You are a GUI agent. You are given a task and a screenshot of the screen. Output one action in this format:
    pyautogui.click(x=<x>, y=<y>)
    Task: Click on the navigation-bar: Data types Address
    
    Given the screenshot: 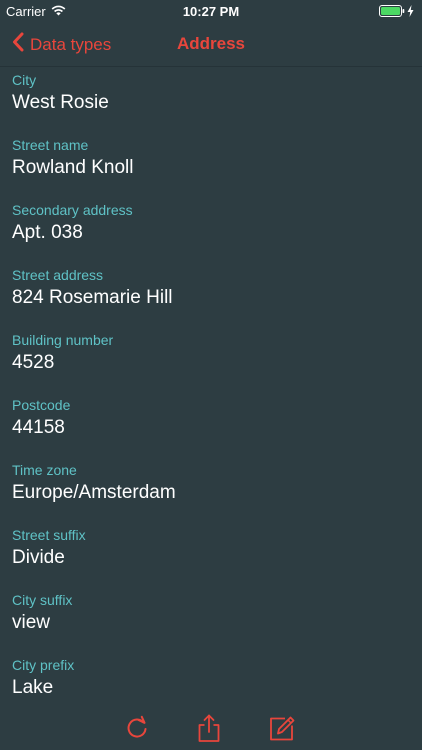 What is the action you would take?
    pyautogui.click(x=211, y=44)
    